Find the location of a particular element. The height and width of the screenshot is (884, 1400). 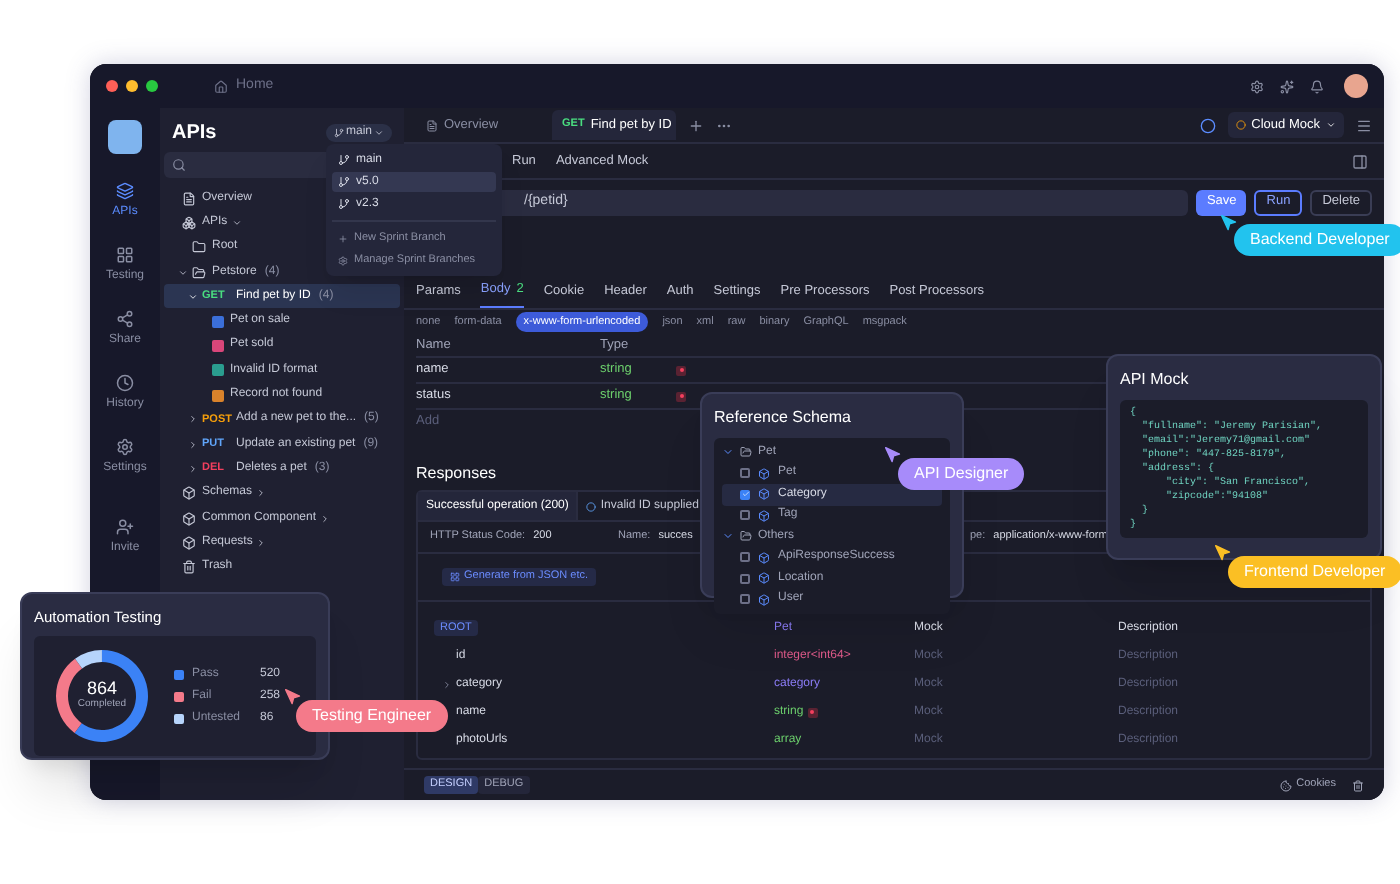

total-count: 864 is located at coordinates (102, 689).